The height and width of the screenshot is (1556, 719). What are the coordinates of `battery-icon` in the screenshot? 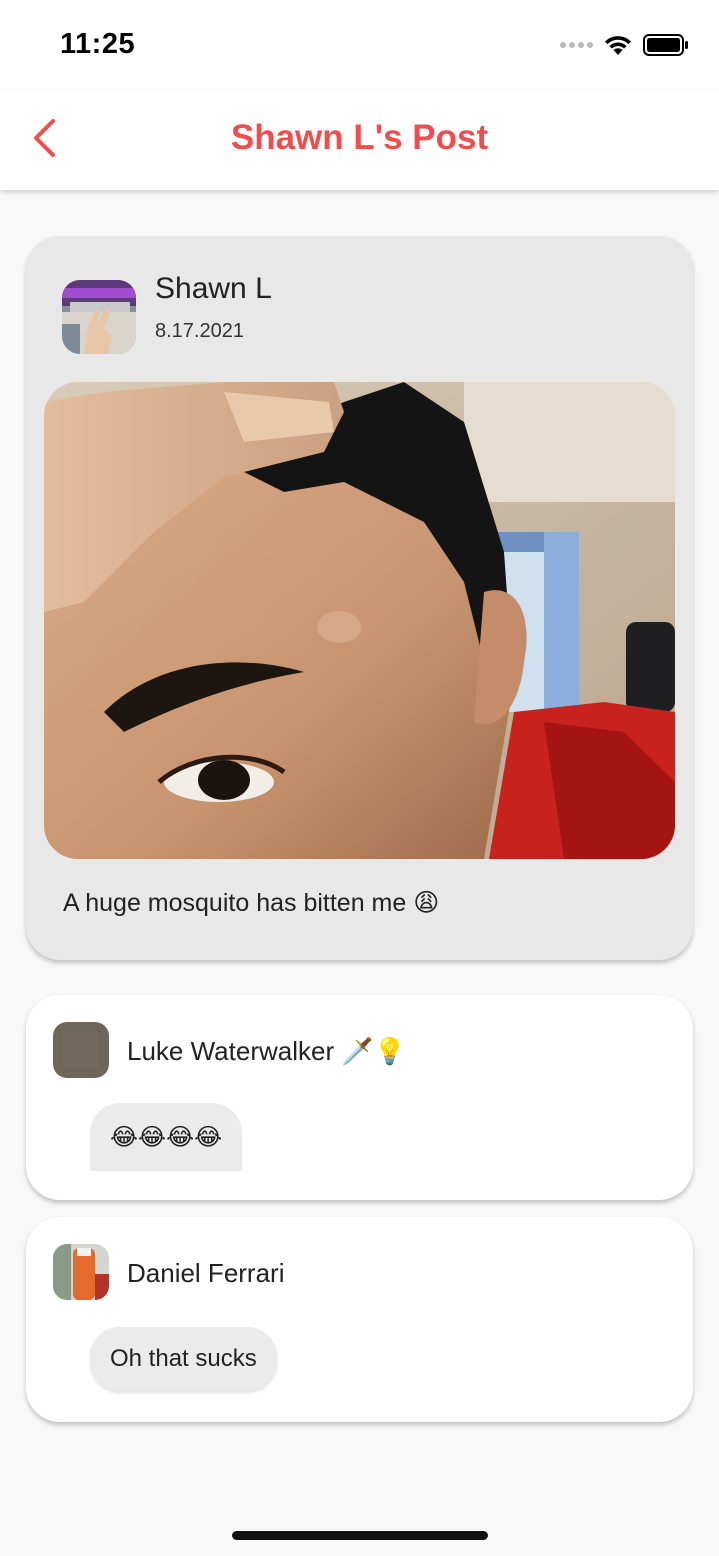 It's located at (665, 45).